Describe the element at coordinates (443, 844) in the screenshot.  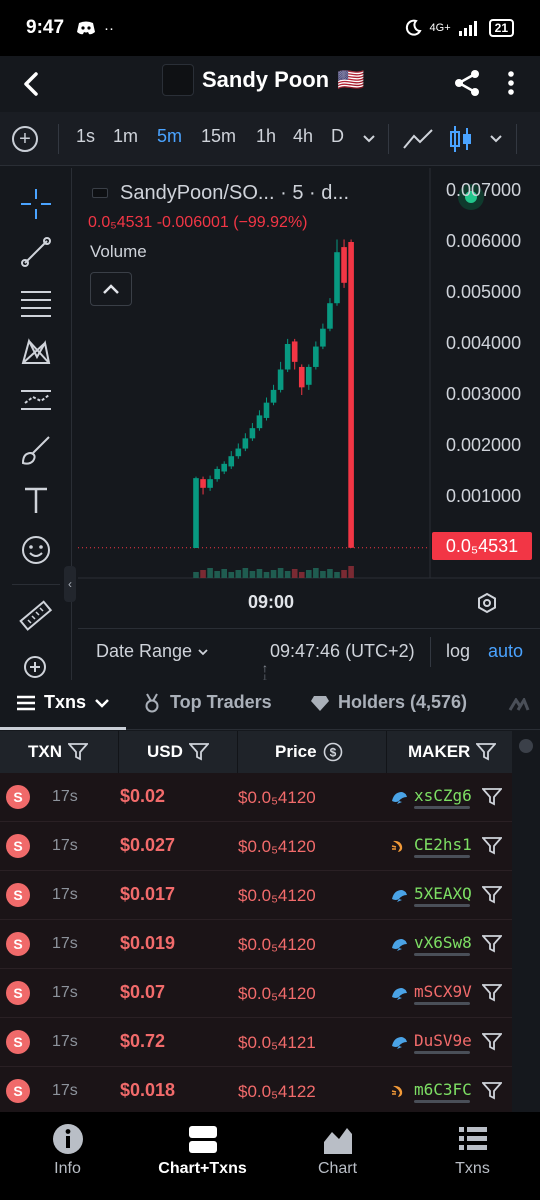
I see `maker-address: CE2hs1` at that location.